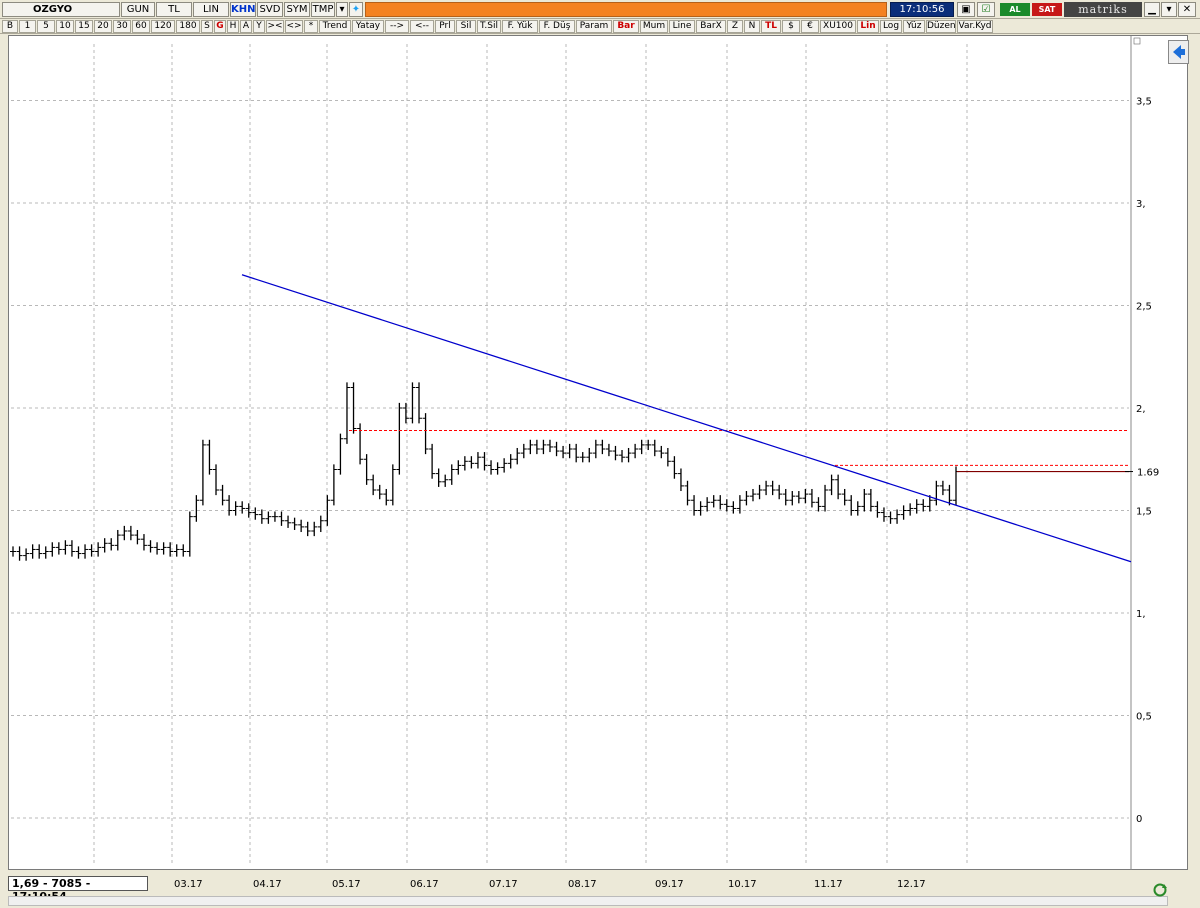 The height and width of the screenshot is (908, 1200). What do you see at coordinates (711, 26) in the screenshot?
I see `toolbar-button-31: BarX` at bounding box center [711, 26].